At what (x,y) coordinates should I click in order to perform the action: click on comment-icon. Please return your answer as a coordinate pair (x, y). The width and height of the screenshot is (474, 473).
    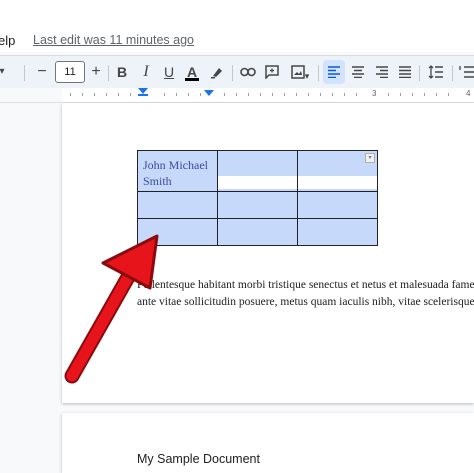
    Looking at the image, I should click on (272, 72).